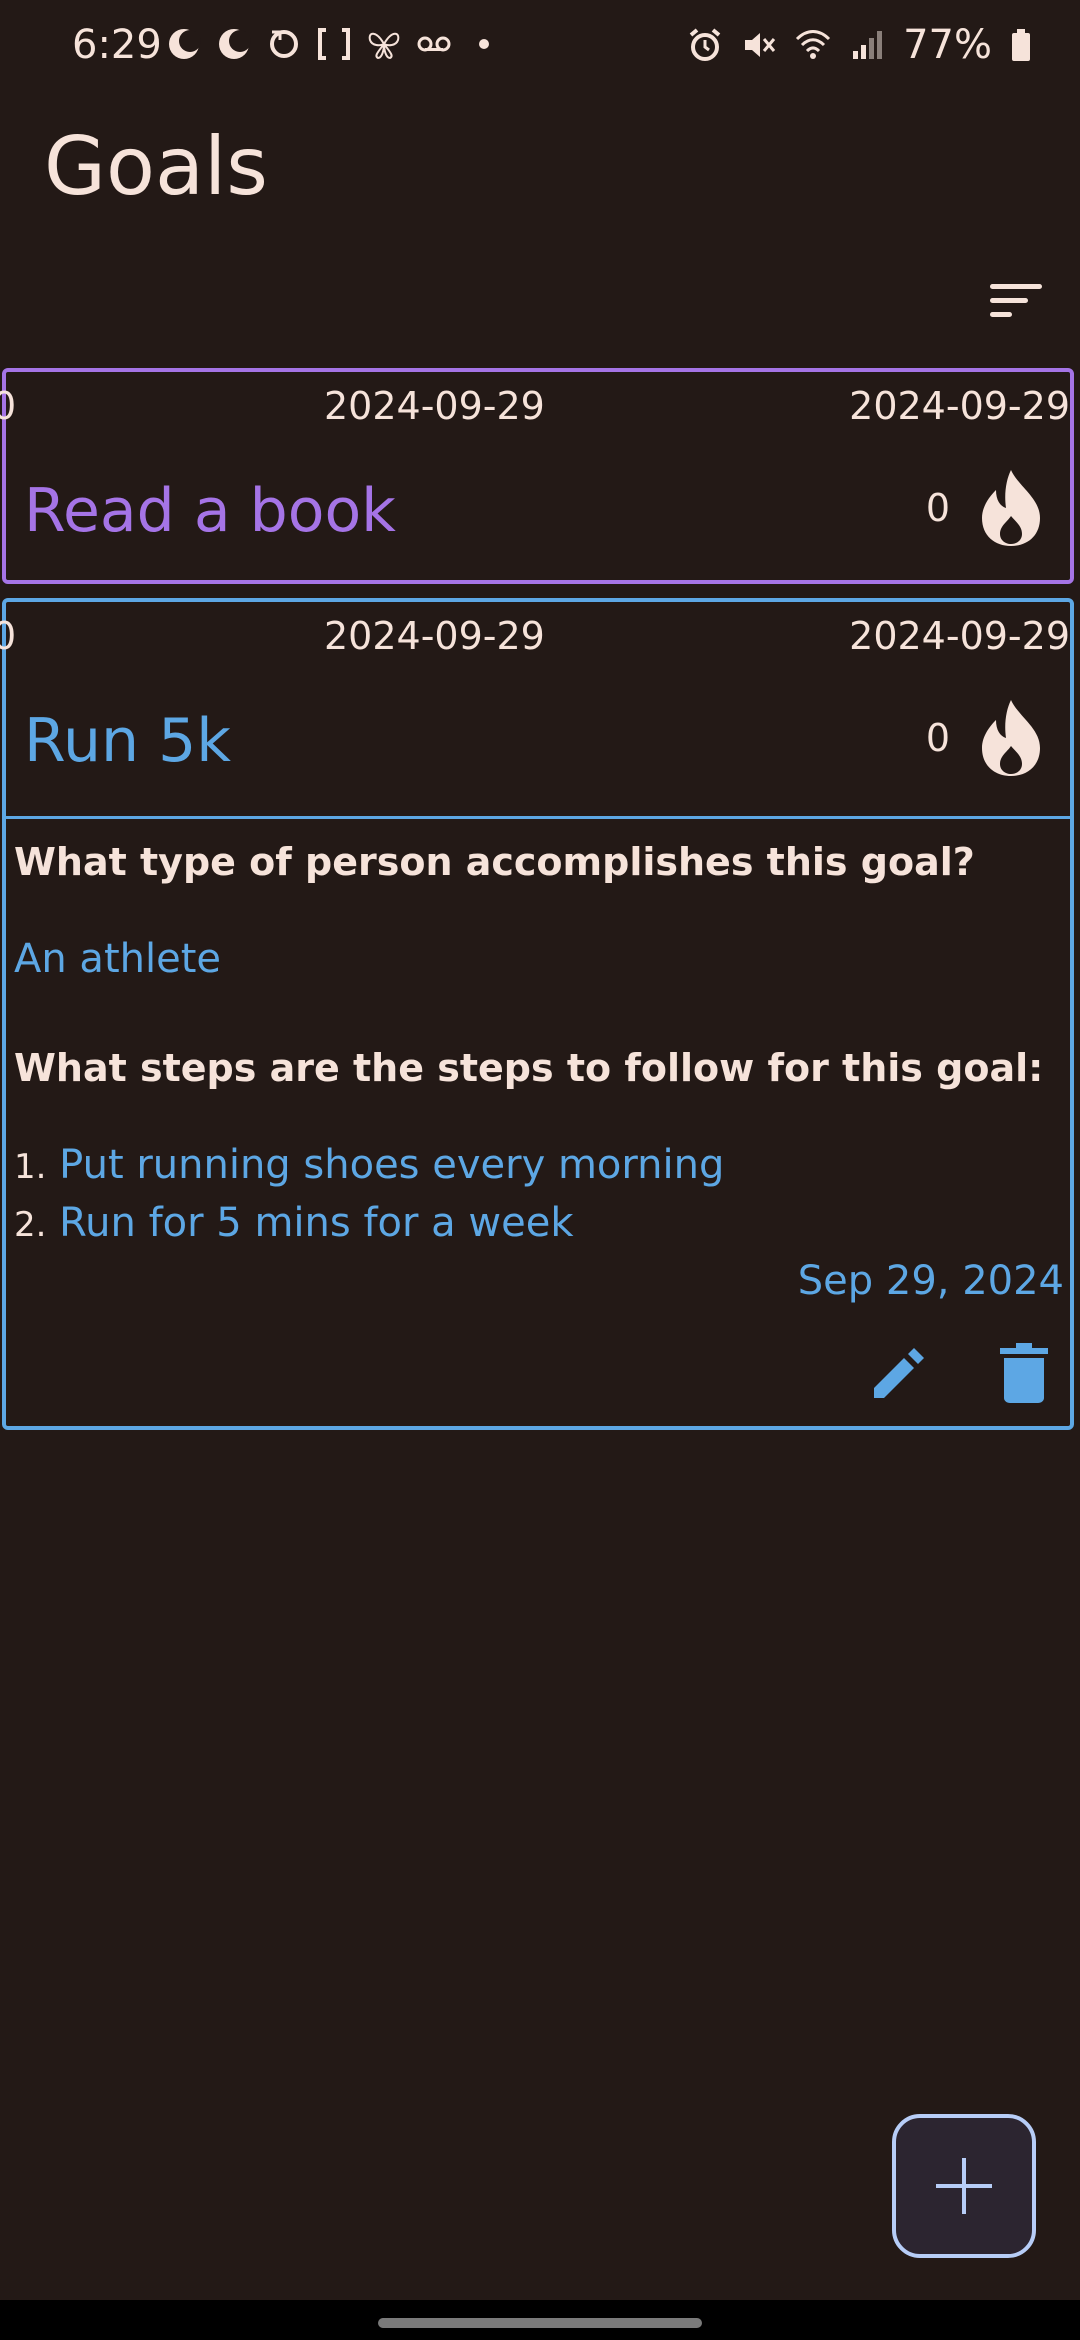 The width and height of the screenshot is (1080, 2340). I want to click on mute-icon, so click(760, 45).